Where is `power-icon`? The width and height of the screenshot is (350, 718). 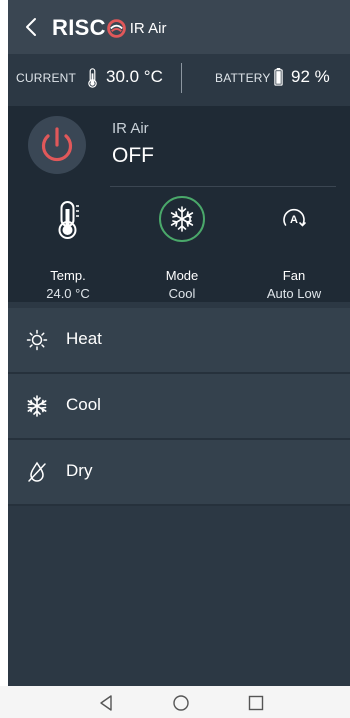
power-icon is located at coordinates (57, 144).